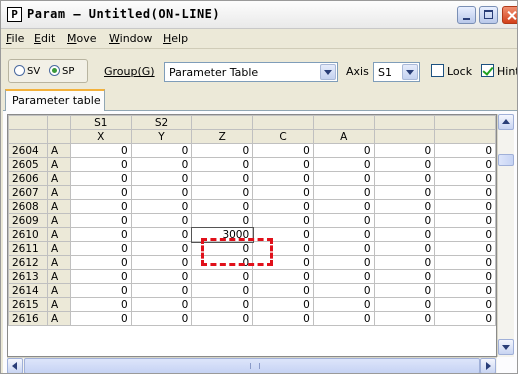  Describe the element at coordinates (14, 14) in the screenshot. I see `app-icon: P` at that location.